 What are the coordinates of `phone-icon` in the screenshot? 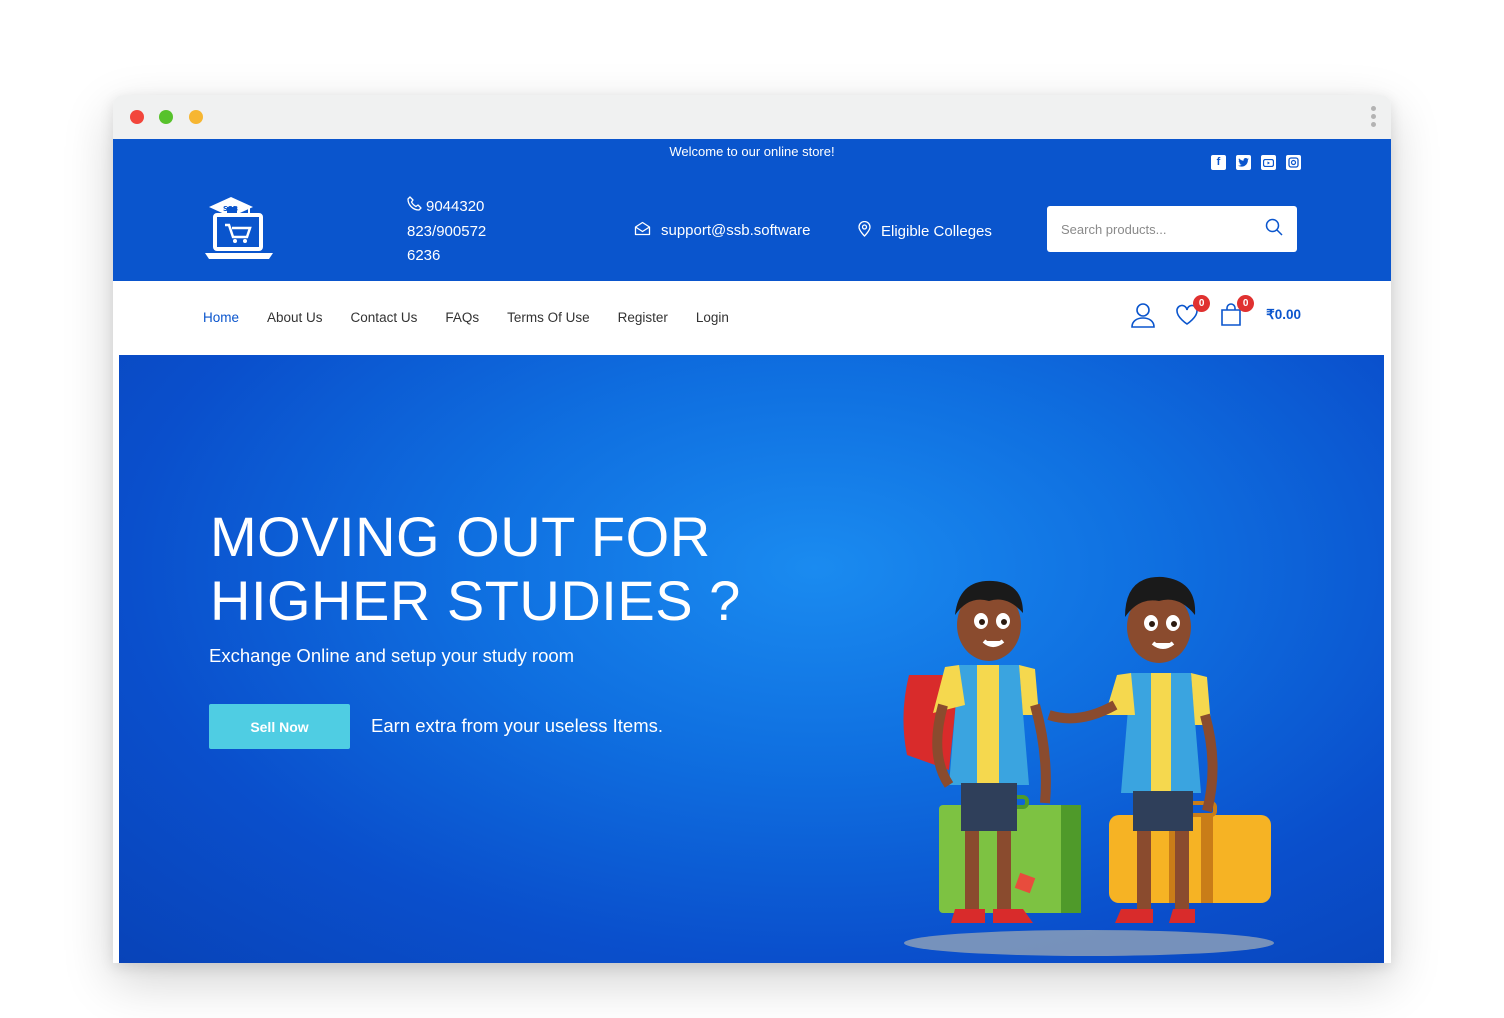 It's located at (414, 207).